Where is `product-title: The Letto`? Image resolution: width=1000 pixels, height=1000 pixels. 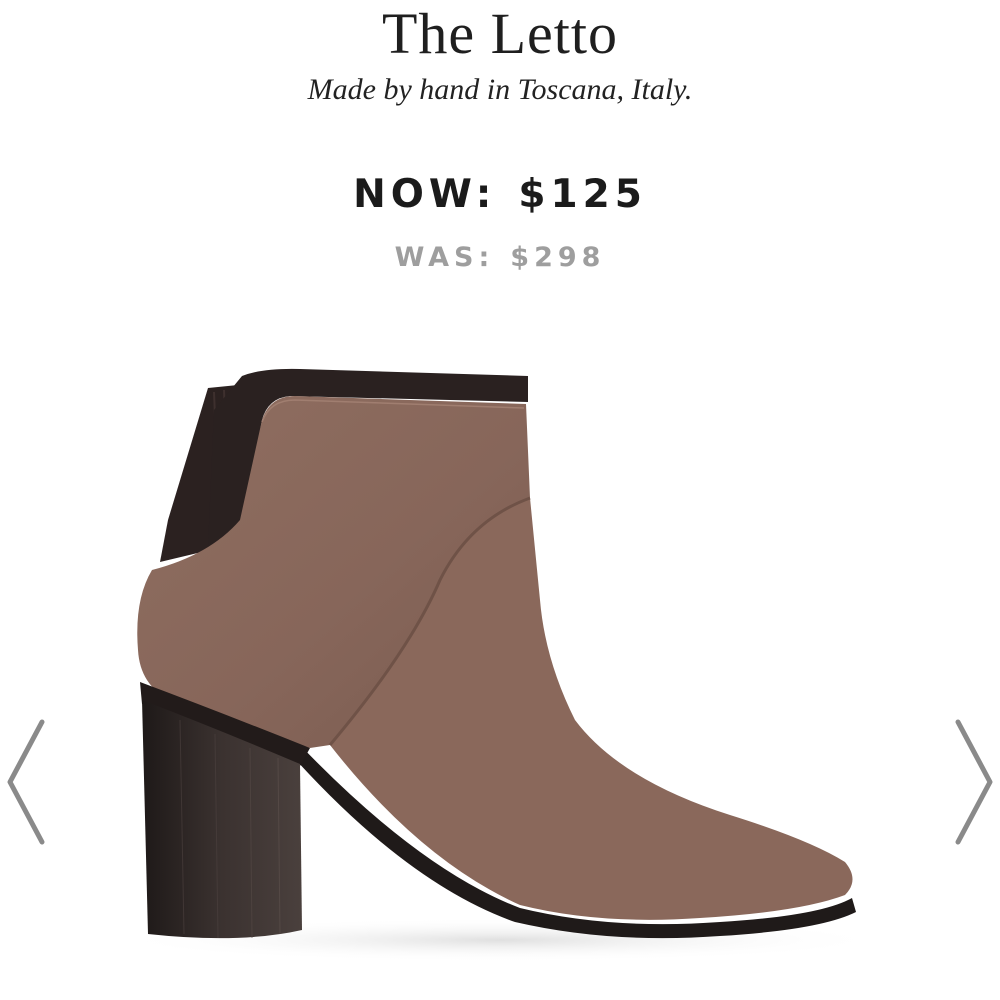 product-title: The Letto is located at coordinates (500, 33).